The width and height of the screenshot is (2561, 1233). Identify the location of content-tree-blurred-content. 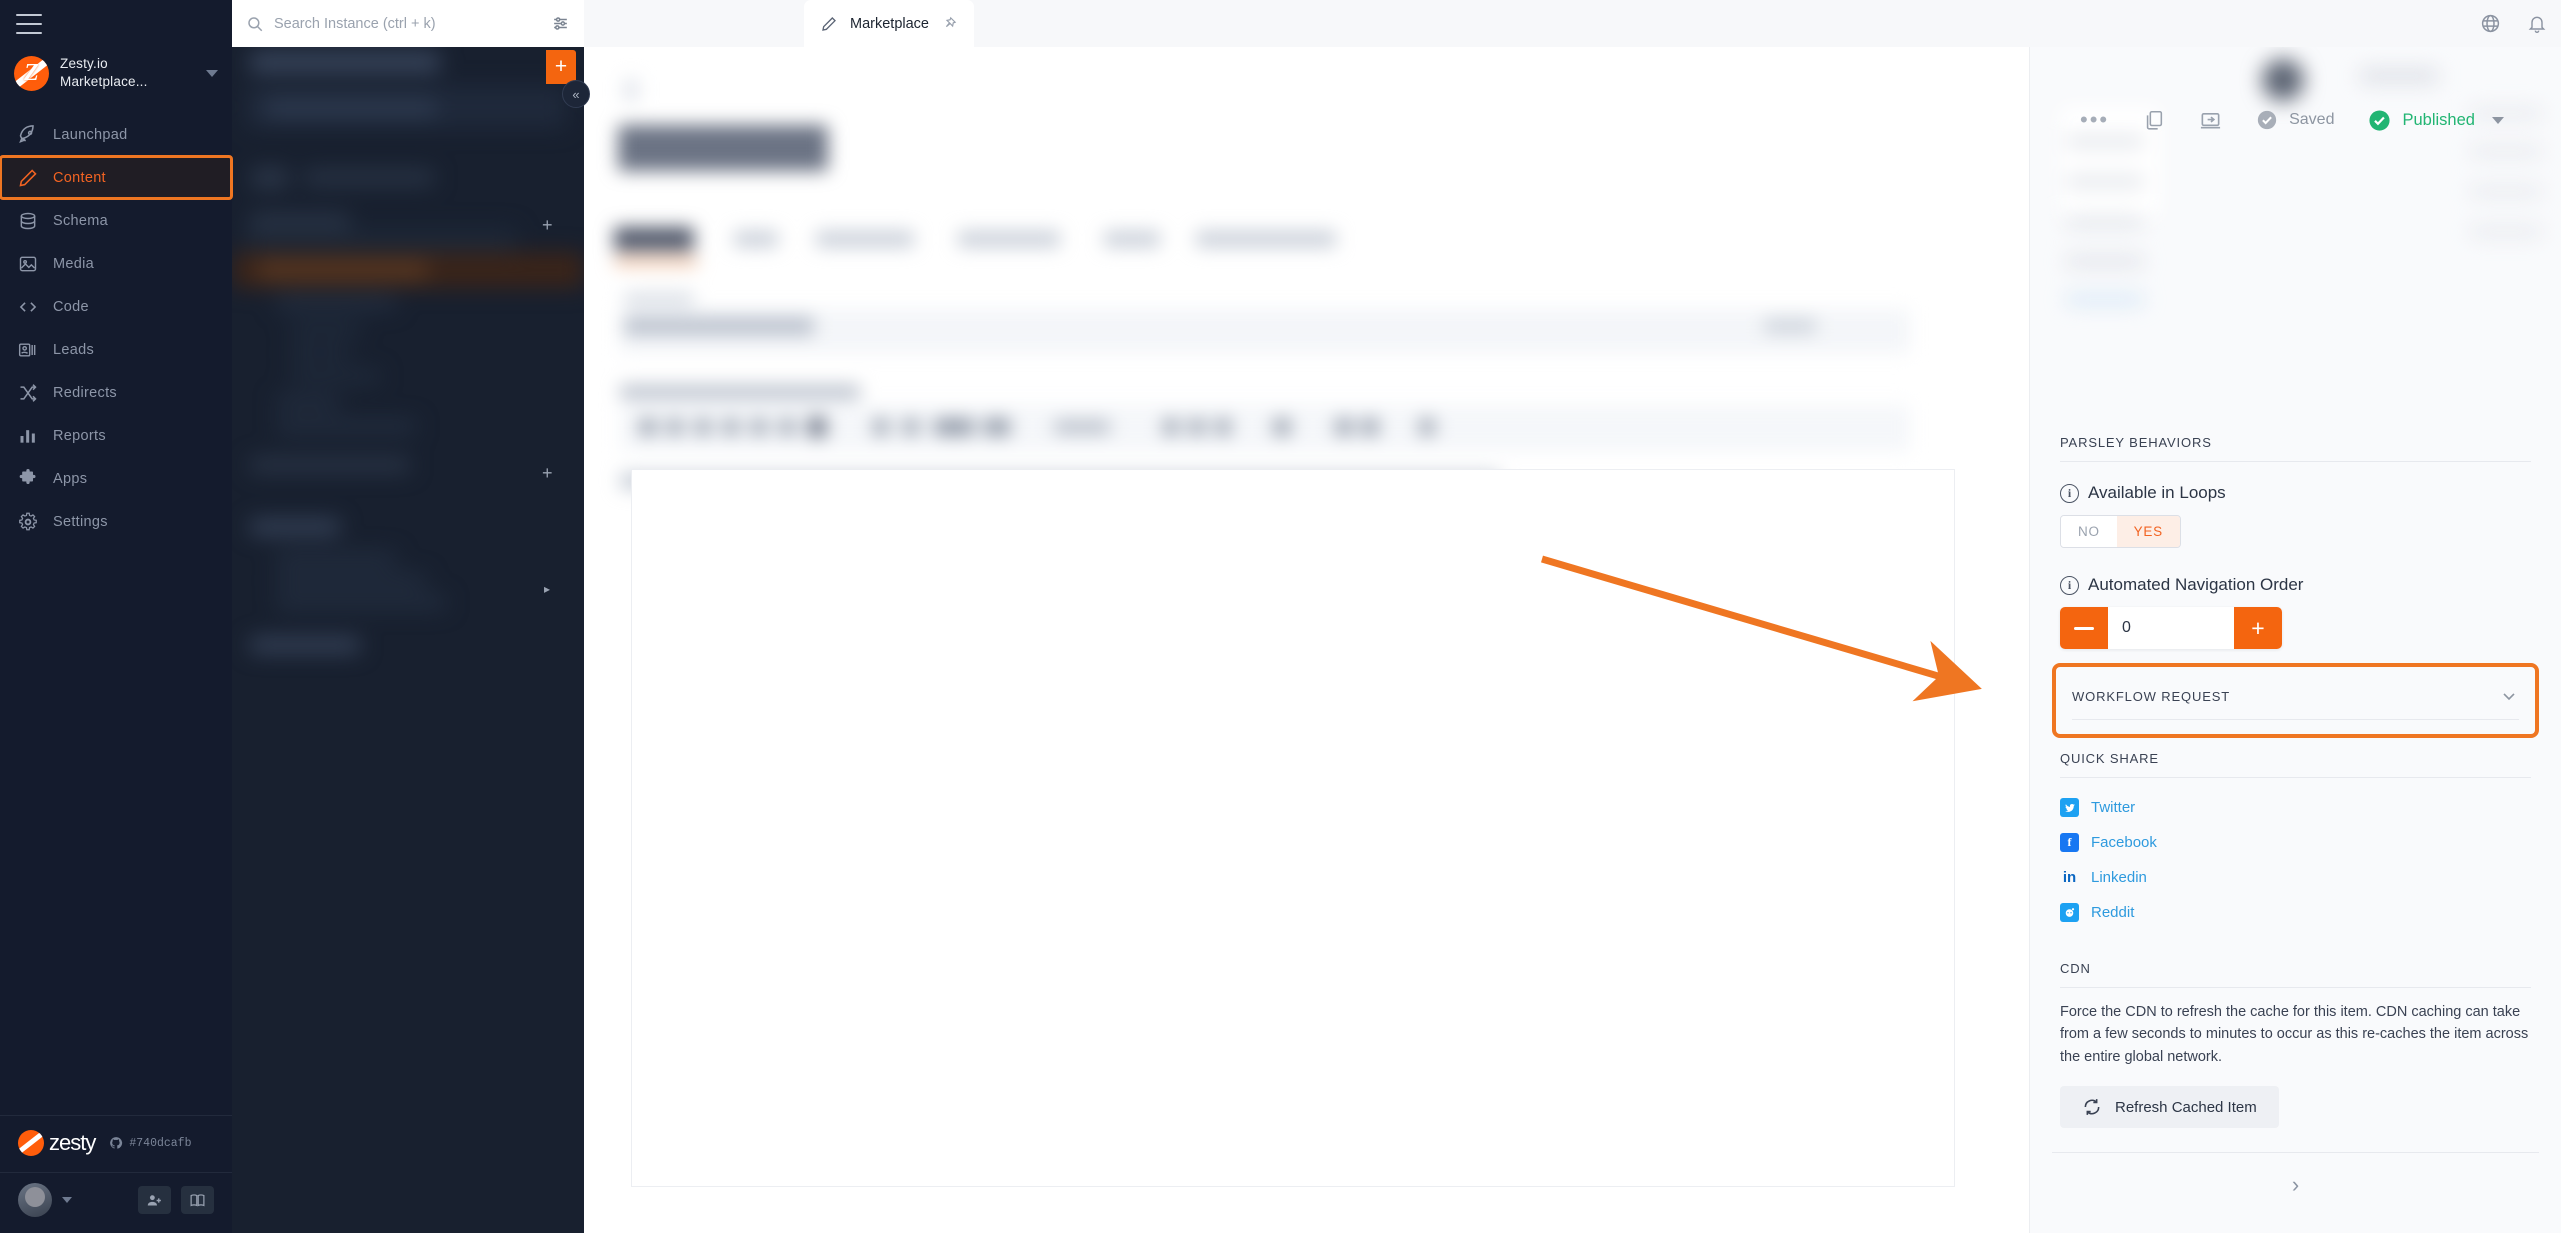
(408, 616).